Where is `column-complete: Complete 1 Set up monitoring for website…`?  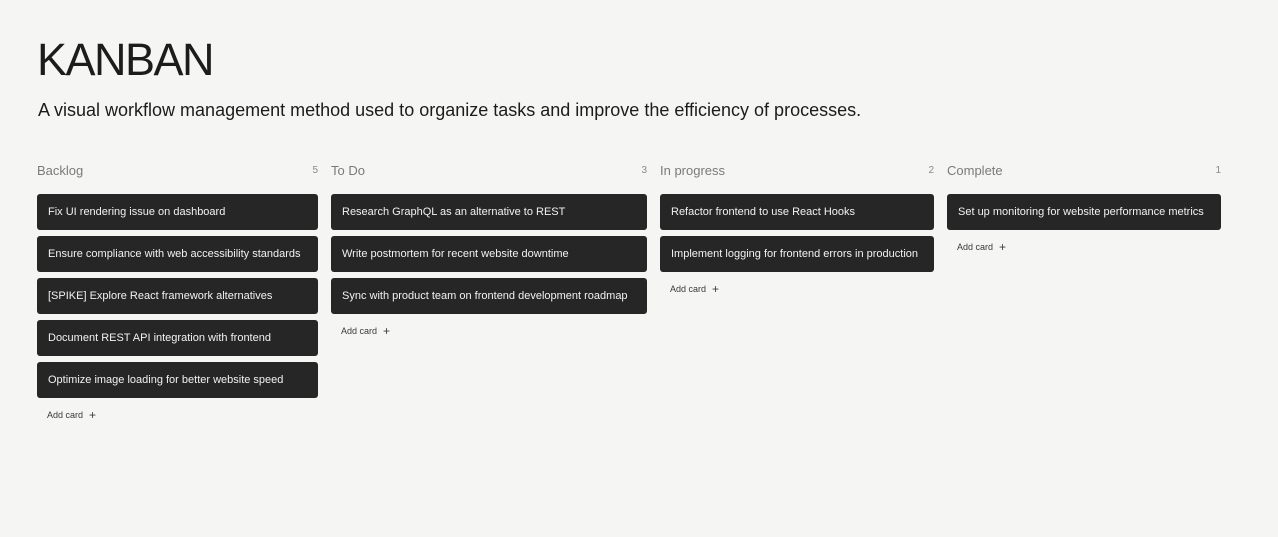 column-complete: Complete 1 Set up monitoring for website… is located at coordinates (1084, 208).